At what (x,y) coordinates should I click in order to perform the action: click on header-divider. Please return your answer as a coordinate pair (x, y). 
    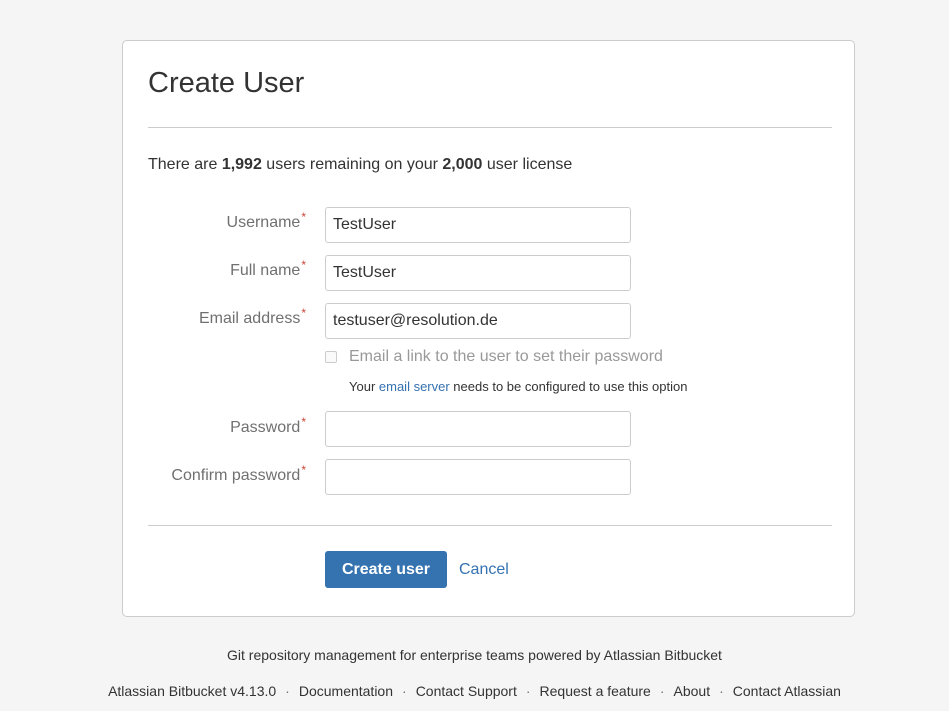
    Looking at the image, I should click on (490, 127).